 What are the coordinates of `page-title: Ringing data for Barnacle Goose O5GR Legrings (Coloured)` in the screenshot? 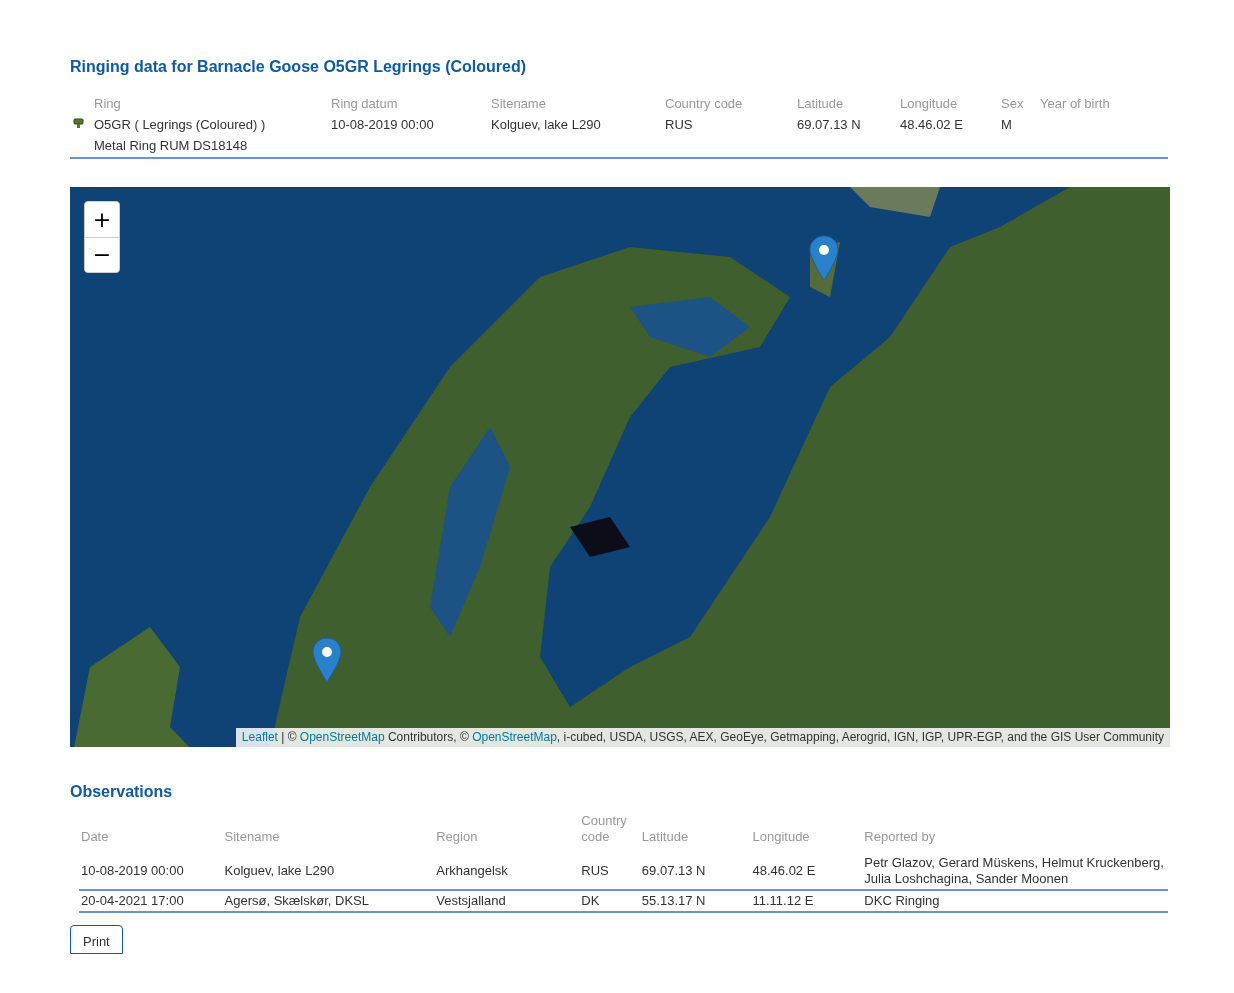 It's located at (299, 67).